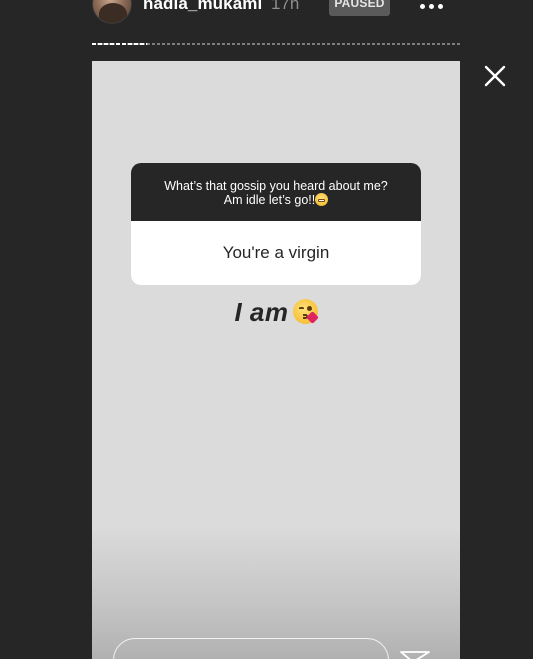 The width and height of the screenshot is (533, 659). What do you see at coordinates (202, 7) in the screenshot?
I see `username: nadia_mukami` at bounding box center [202, 7].